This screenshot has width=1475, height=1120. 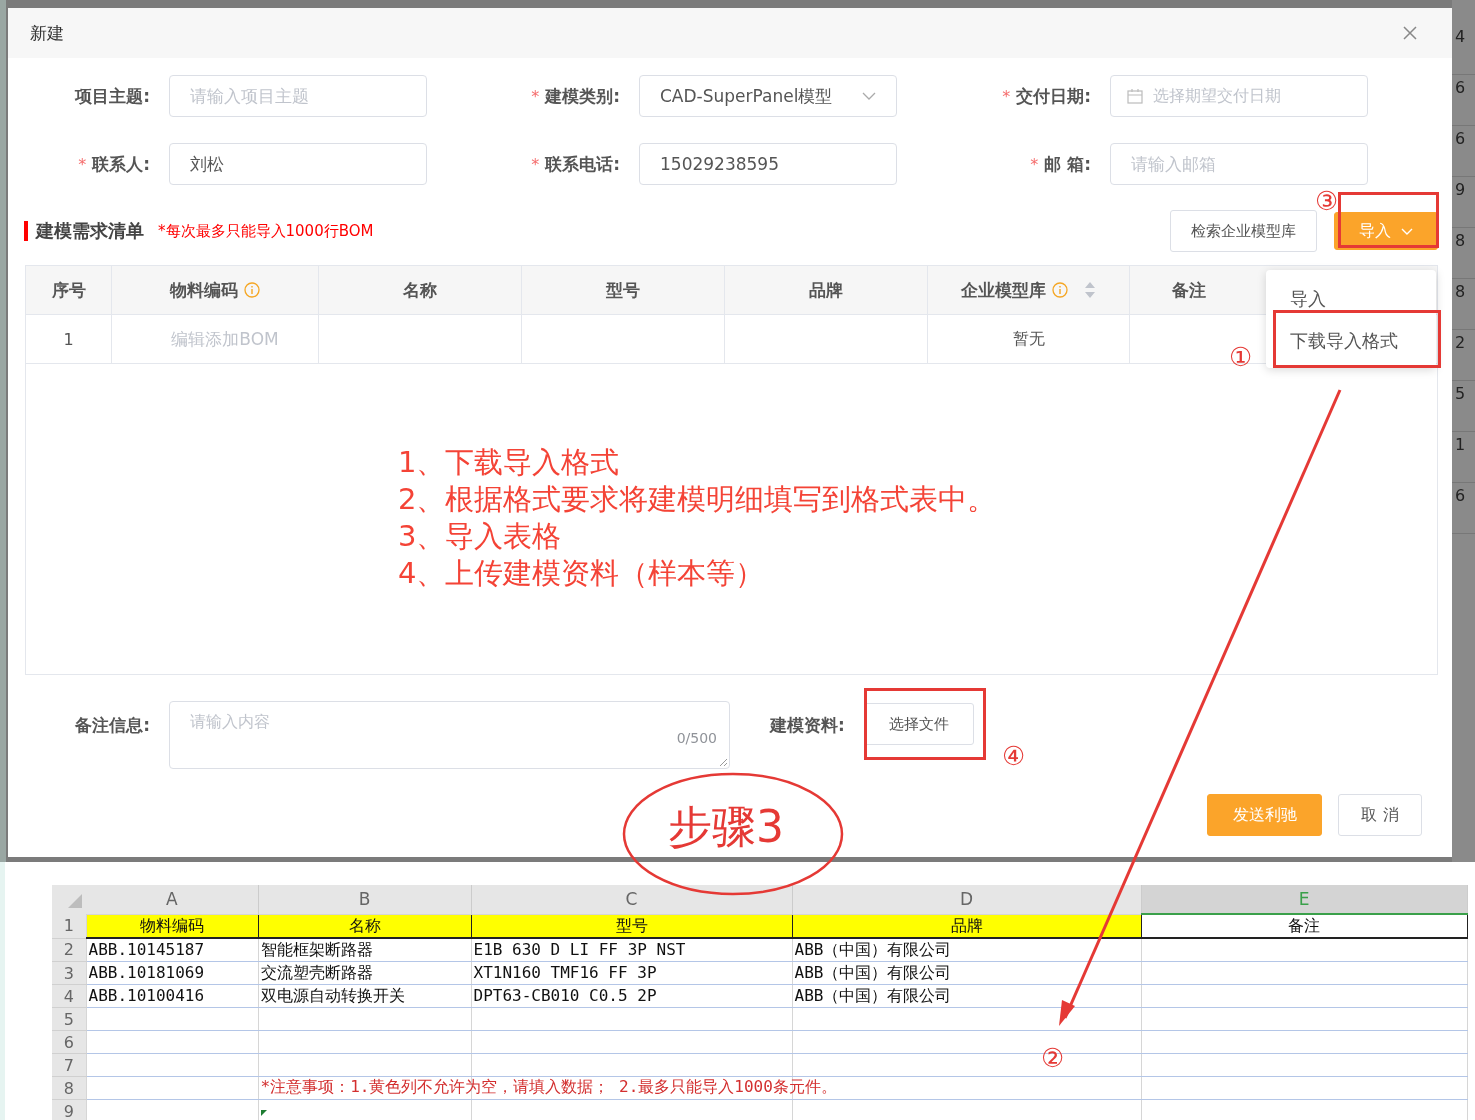 I want to click on instruction-text: 4、上传建模资料（样本等）, so click(x=582, y=573).